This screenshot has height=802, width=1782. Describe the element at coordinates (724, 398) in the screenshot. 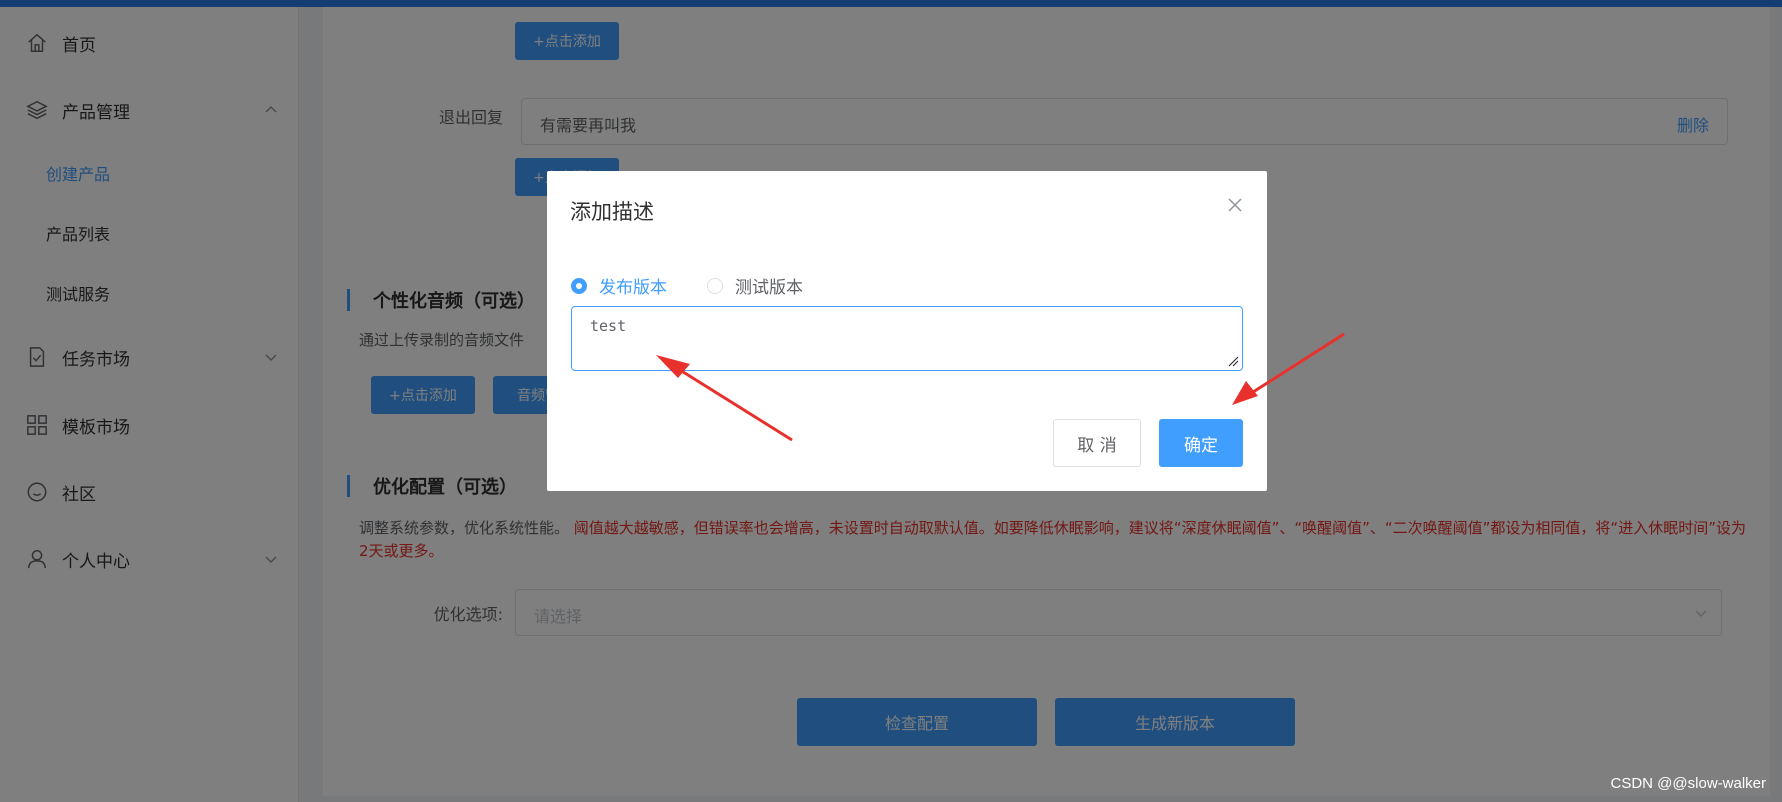

I see `arrow-to-textarea` at that location.